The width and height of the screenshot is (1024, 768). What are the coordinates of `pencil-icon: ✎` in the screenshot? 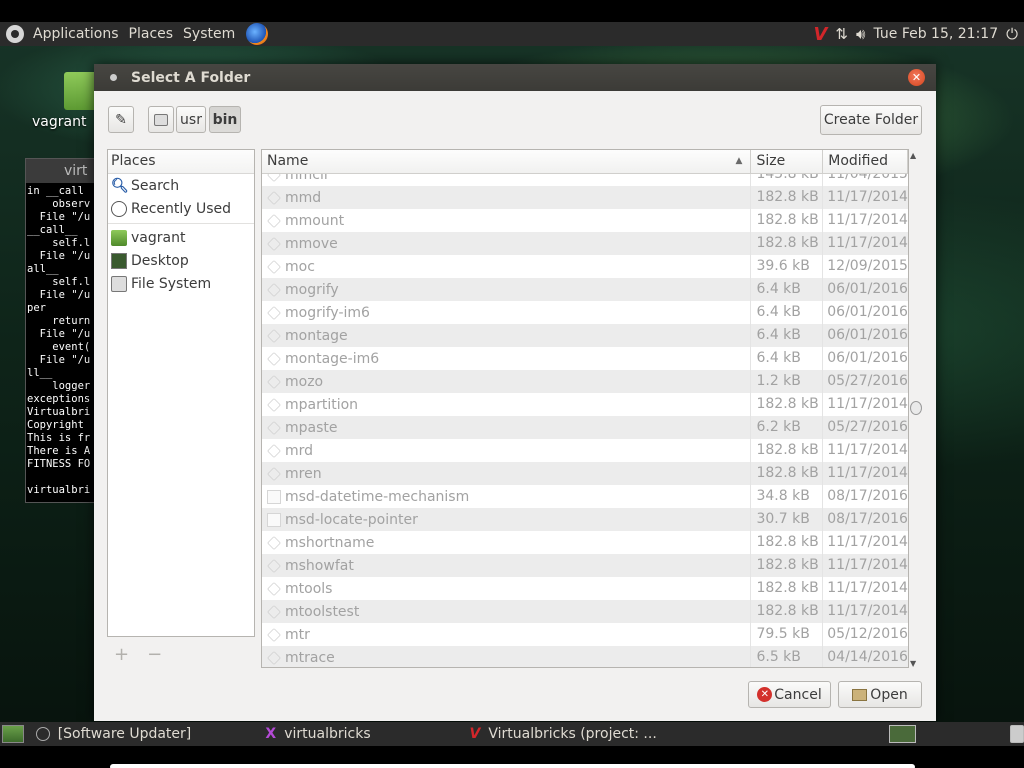 It's located at (121, 119).